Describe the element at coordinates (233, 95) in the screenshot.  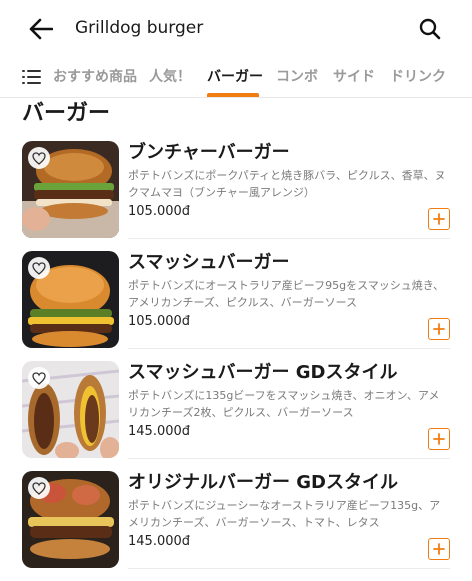
I see `active-tab-indicator` at that location.